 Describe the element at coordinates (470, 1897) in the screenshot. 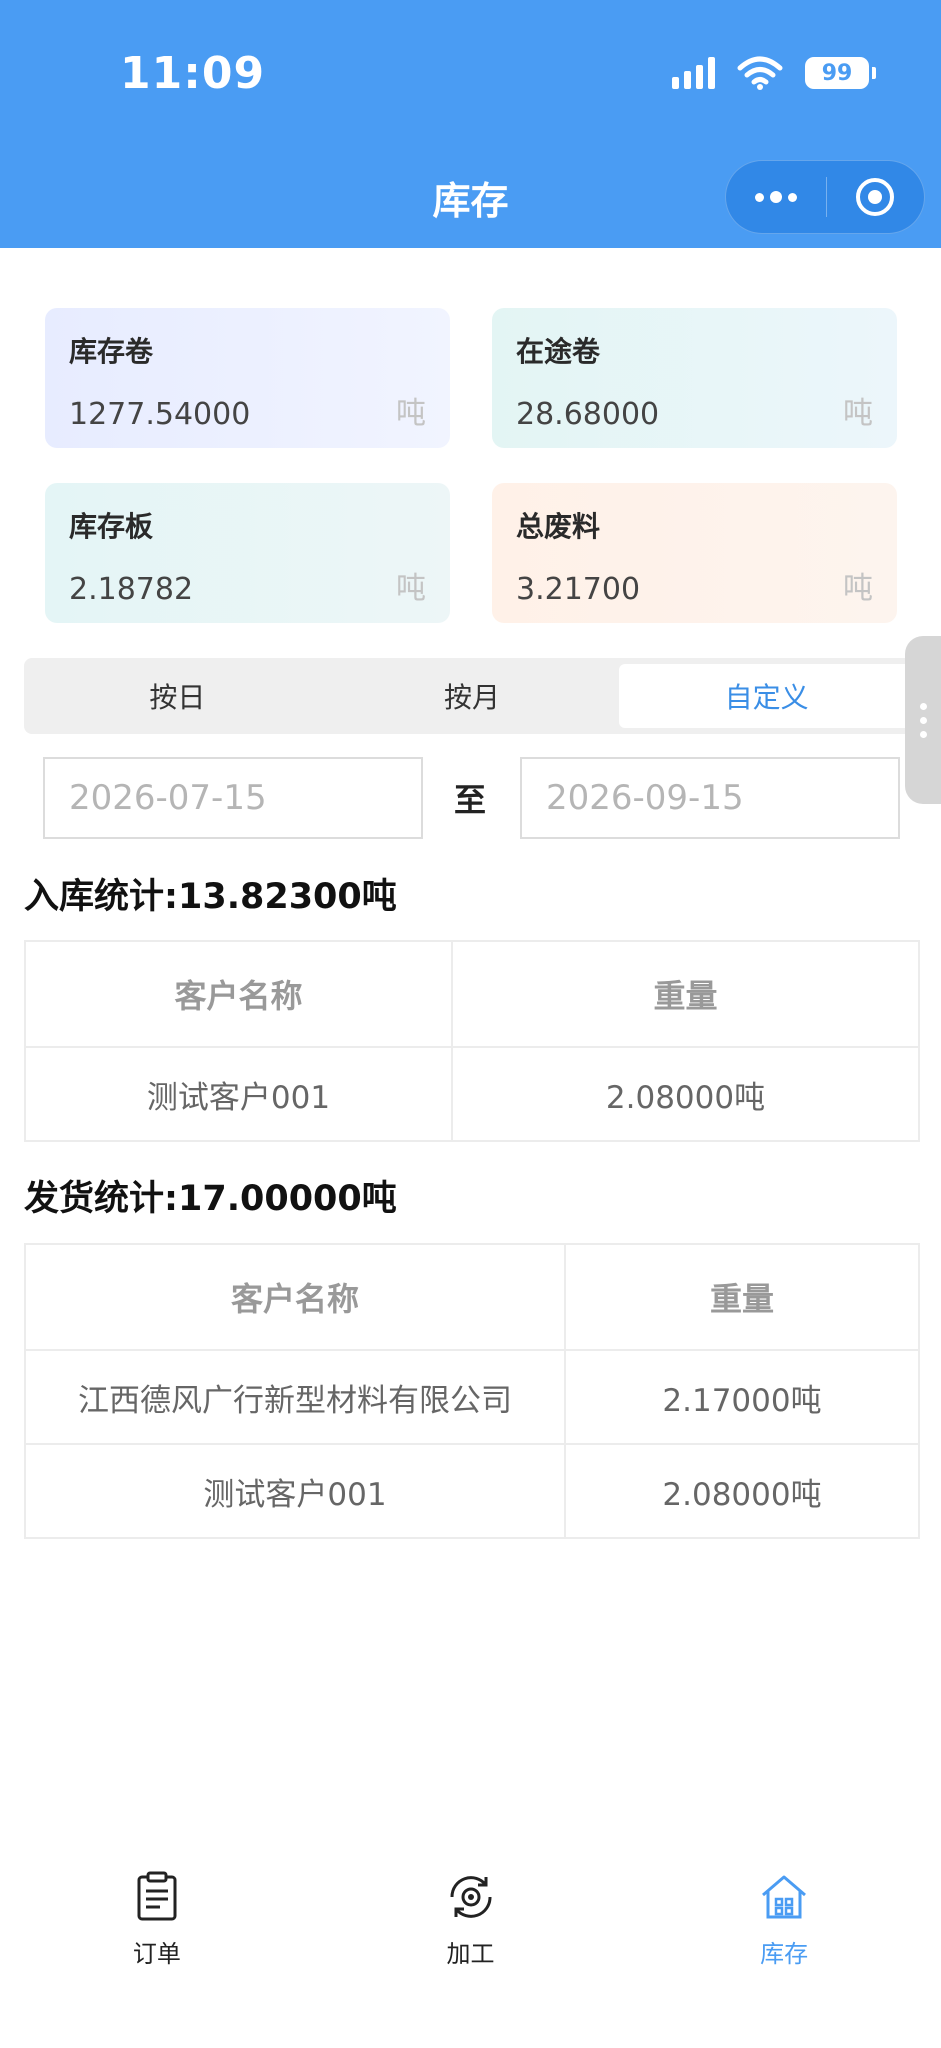

I see `gear-cycle-icon` at that location.